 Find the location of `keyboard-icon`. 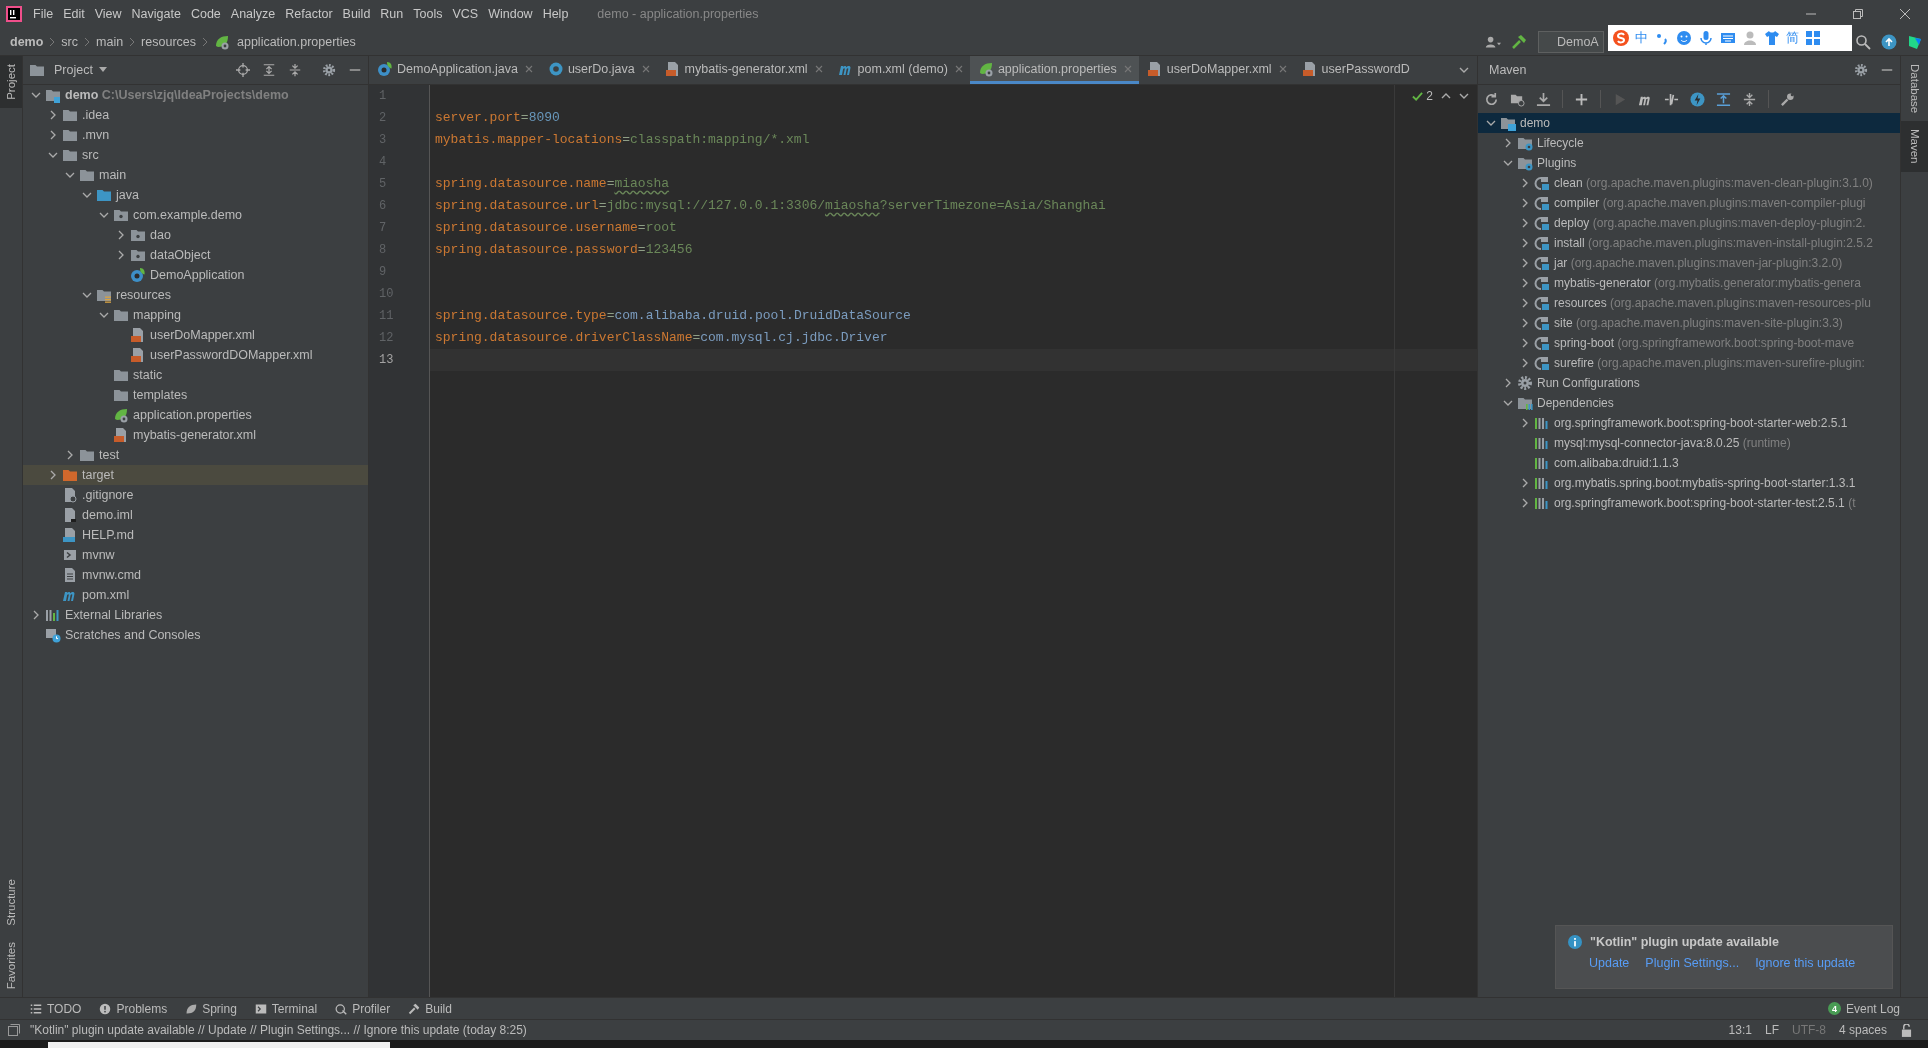

keyboard-icon is located at coordinates (1728, 38).